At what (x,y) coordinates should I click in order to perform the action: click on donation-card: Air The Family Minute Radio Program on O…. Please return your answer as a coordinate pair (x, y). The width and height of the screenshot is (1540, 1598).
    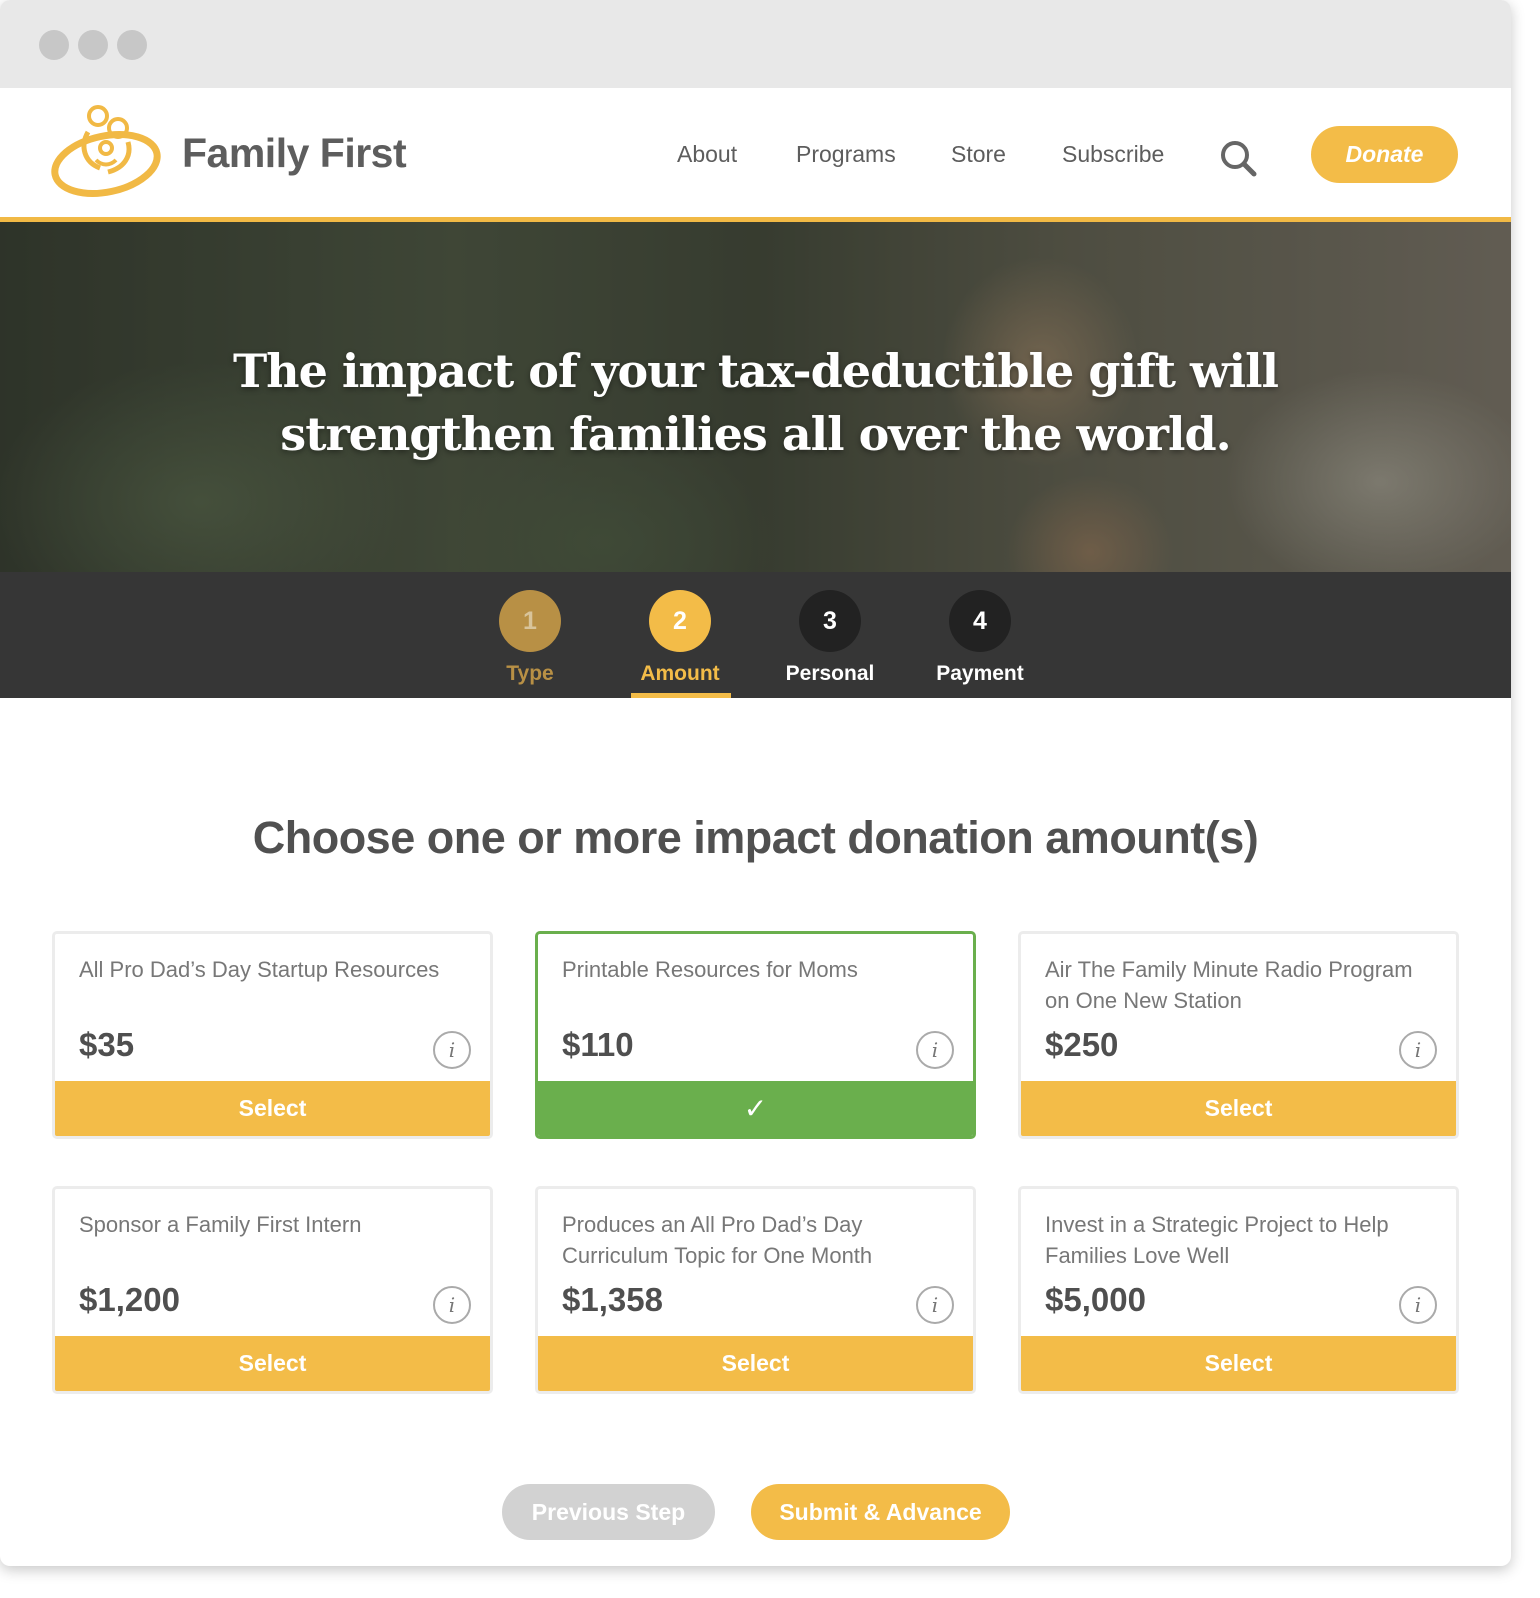
    Looking at the image, I should click on (1238, 1035).